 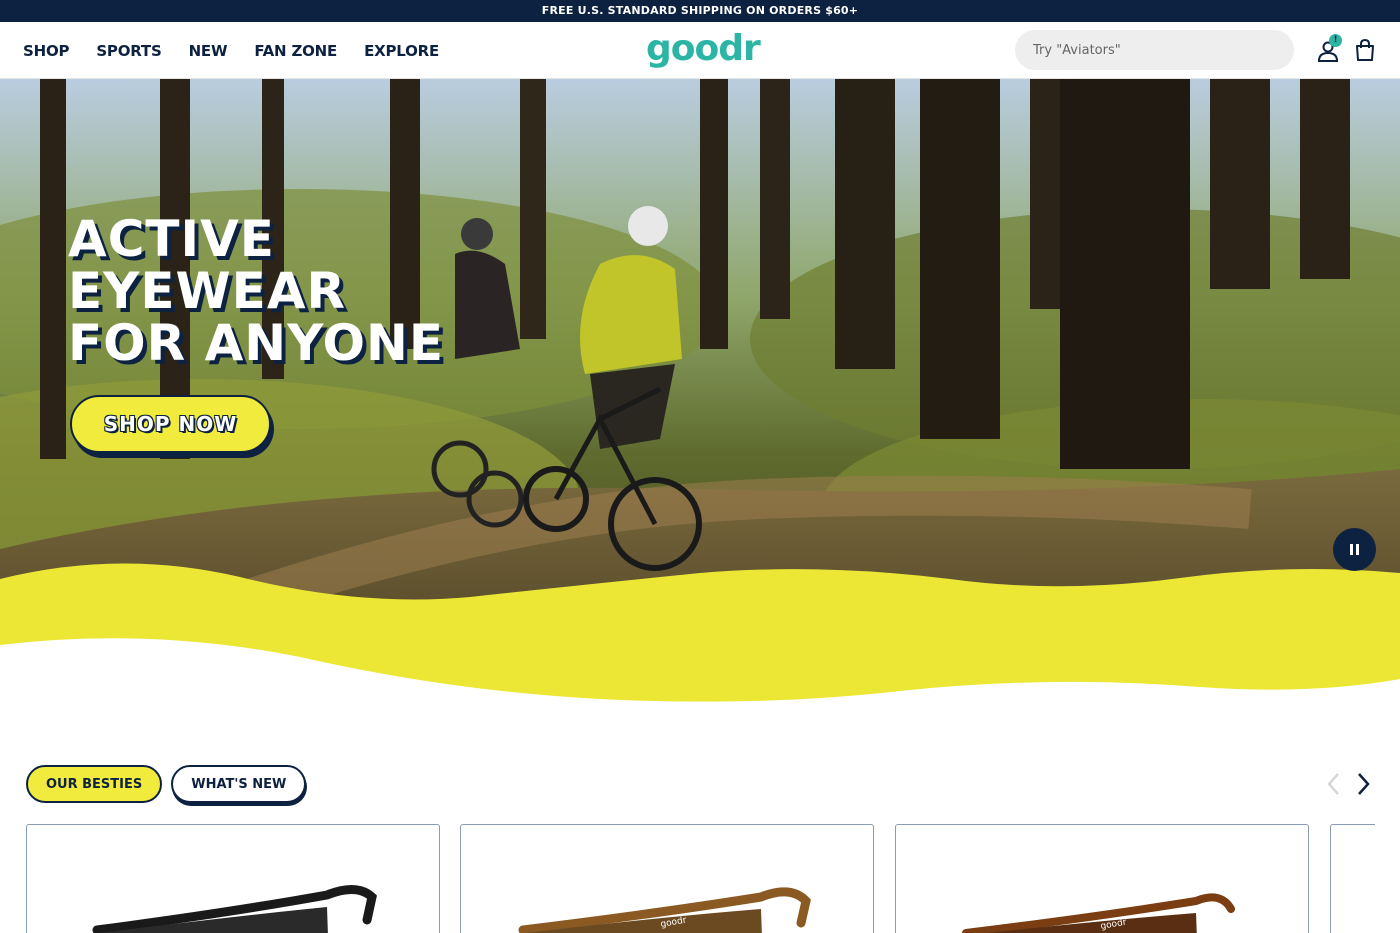 I want to click on product-carousel: goodr goodr, so click(x=700, y=878).